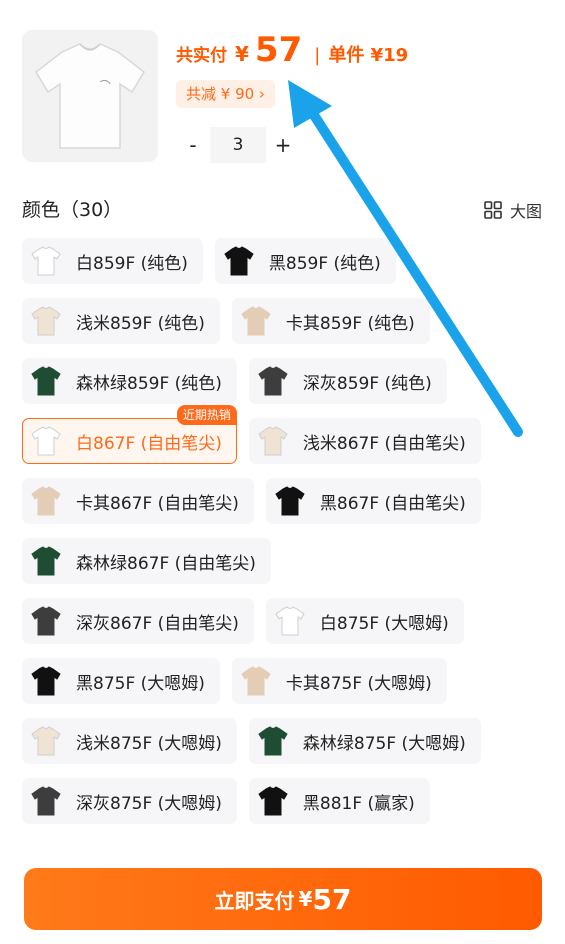  I want to click on color-option-label: 卡其875F (大嗯姆), so click(358, 683).